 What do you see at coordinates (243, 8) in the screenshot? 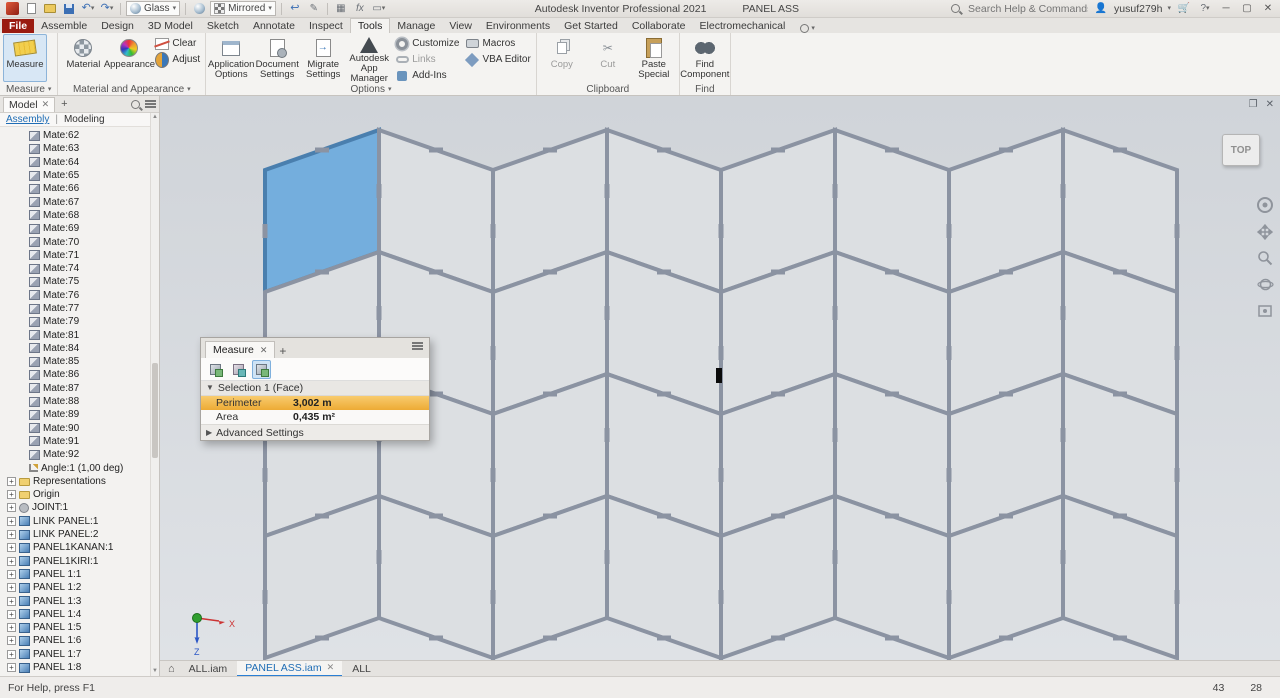
I see `appearance-select: Mirrored ▾` at bounding box center [243, 8].